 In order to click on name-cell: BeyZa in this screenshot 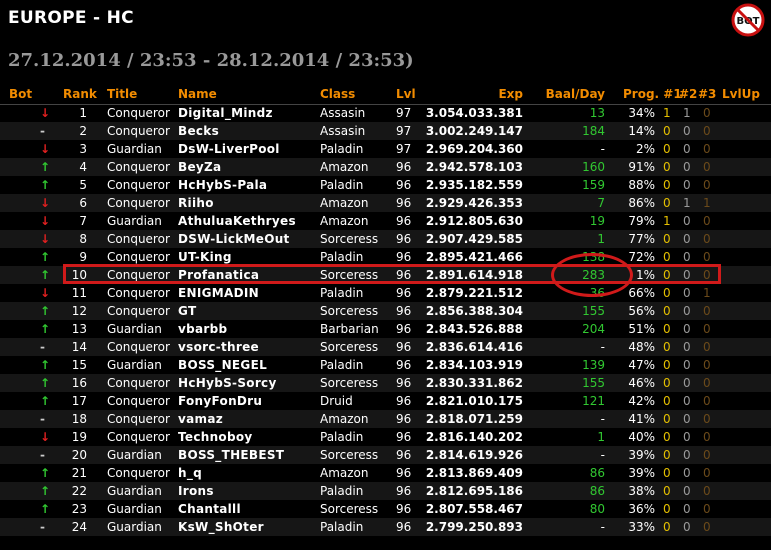, I will do `click(199, 167)`.